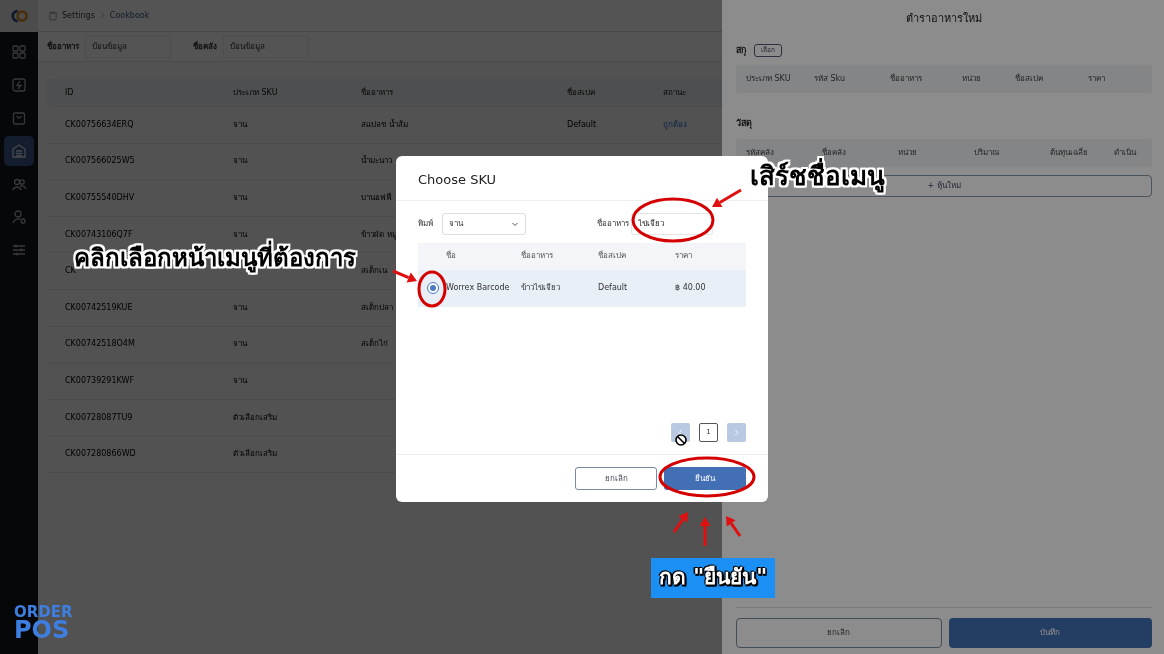  What do you see at coordinates (691, 288) in the screenshot?
I see `table-cell-text: ฿ 40.00` at bounding box center [691, 288].